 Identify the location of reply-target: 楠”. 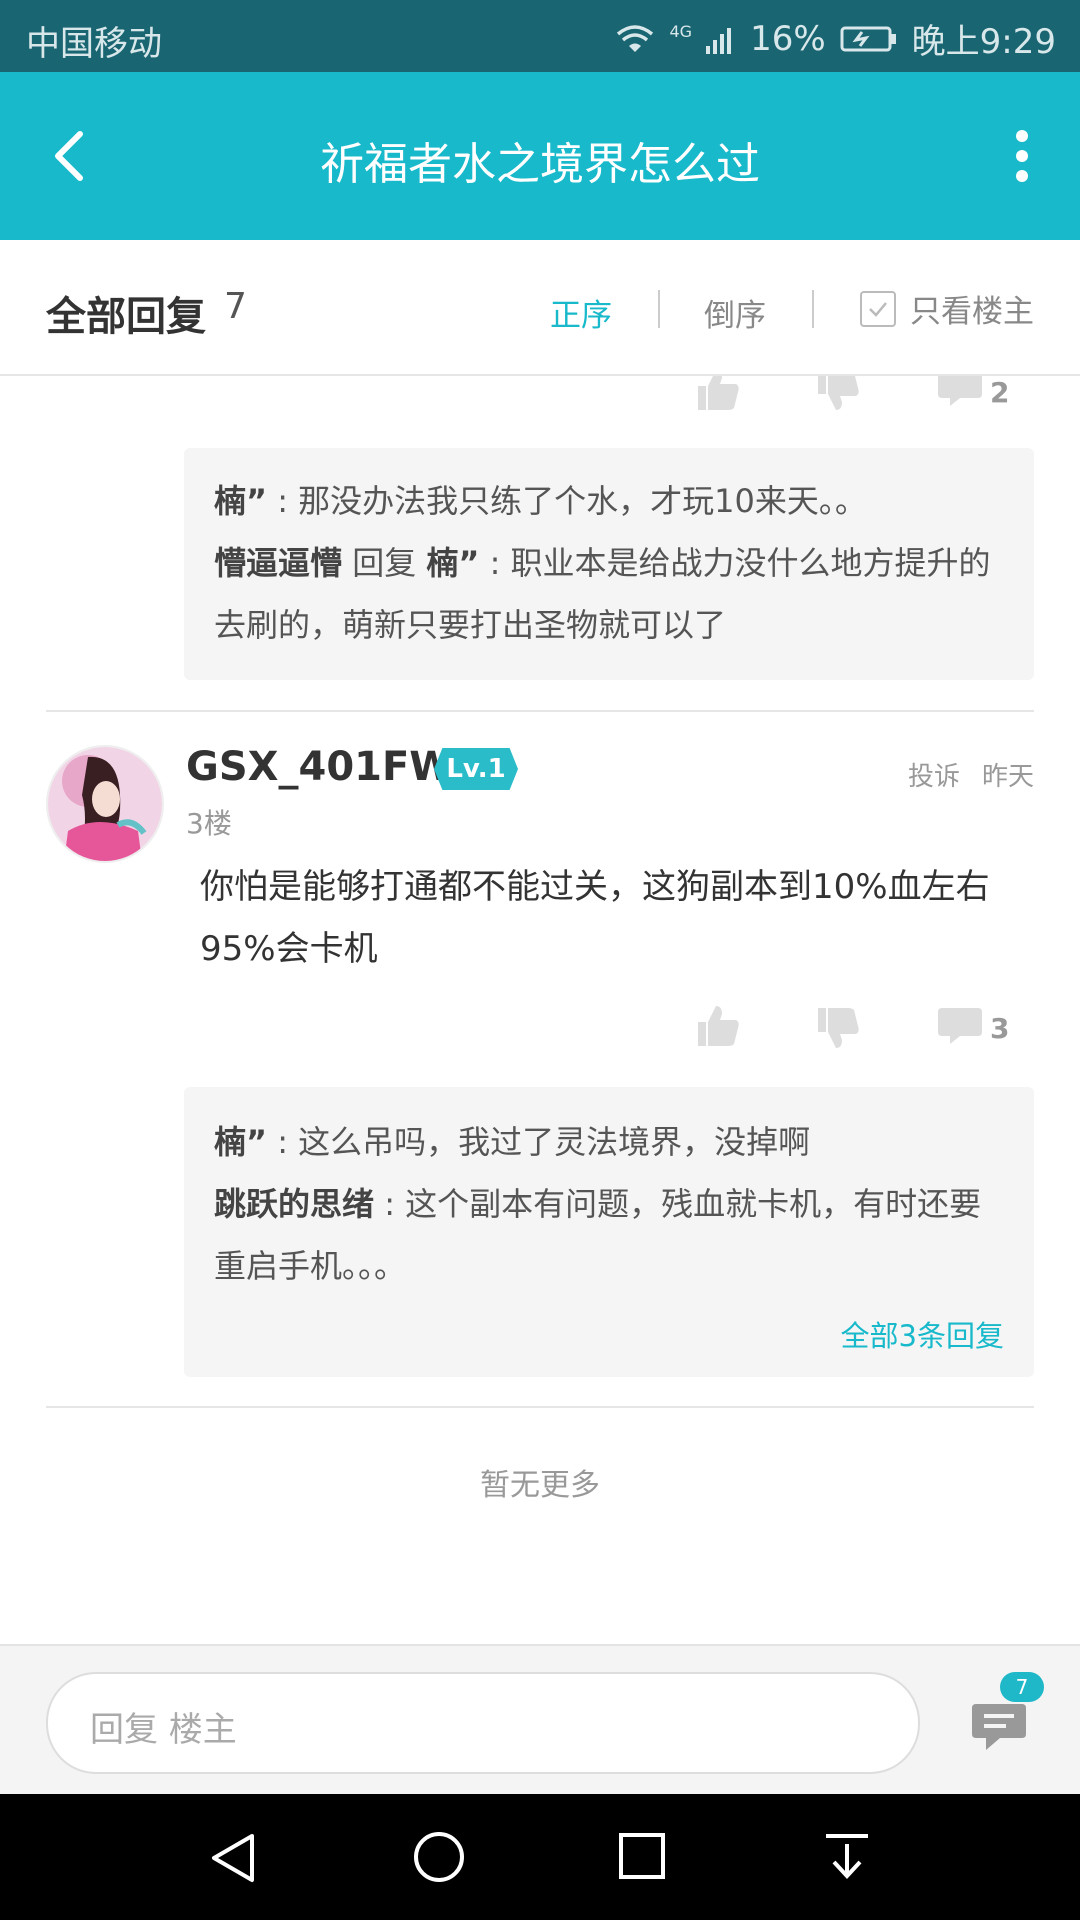
(452, 563).